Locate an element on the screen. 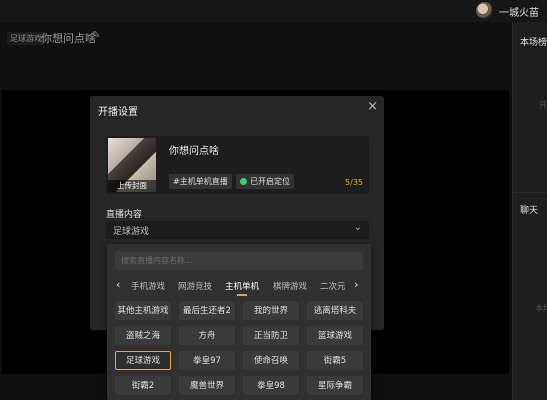 The image size is (547, 400). username: 一城火苗 is located at coordinates (519, 11).